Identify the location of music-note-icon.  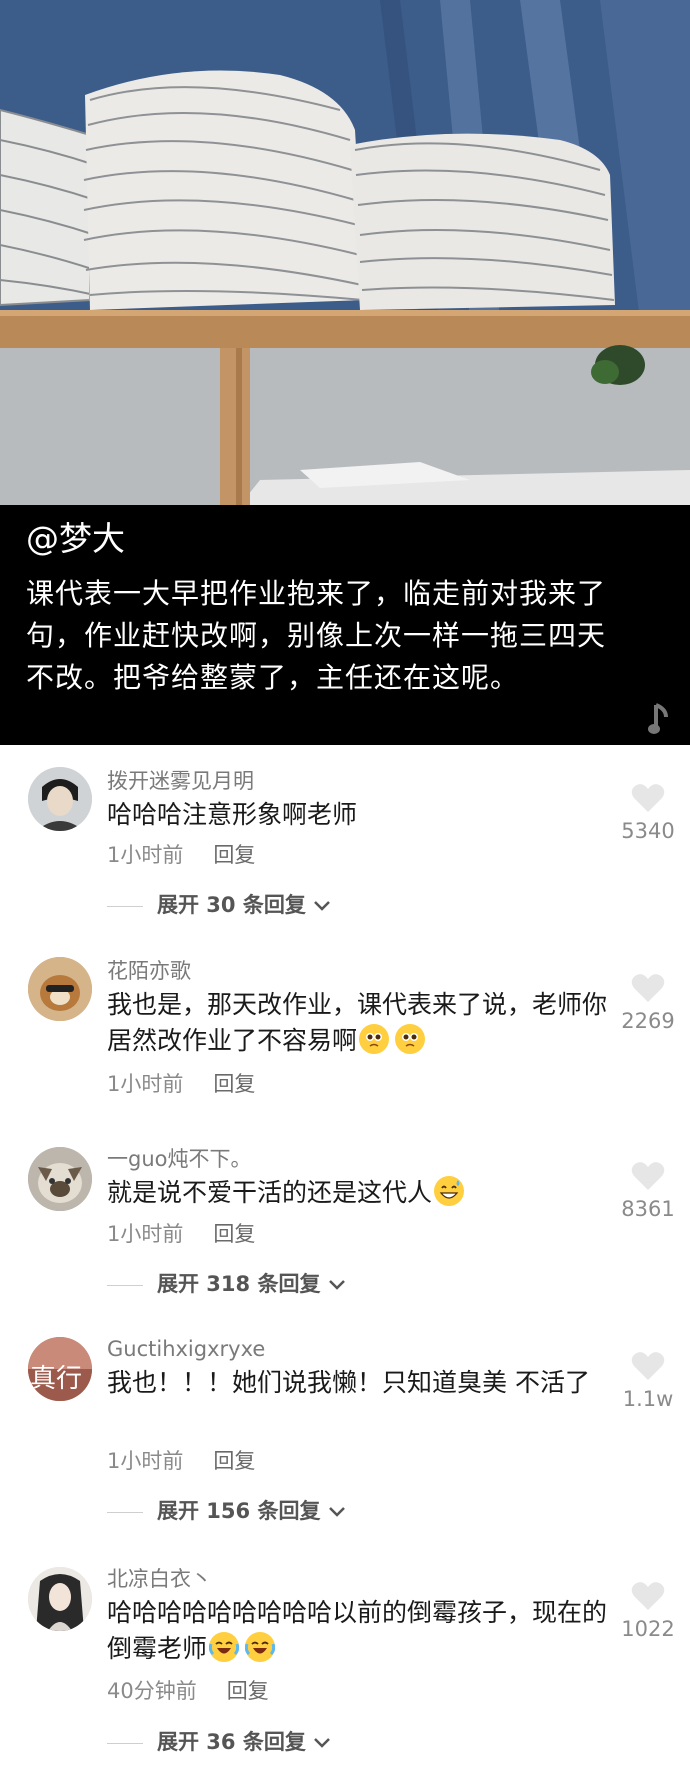
(658, 718).